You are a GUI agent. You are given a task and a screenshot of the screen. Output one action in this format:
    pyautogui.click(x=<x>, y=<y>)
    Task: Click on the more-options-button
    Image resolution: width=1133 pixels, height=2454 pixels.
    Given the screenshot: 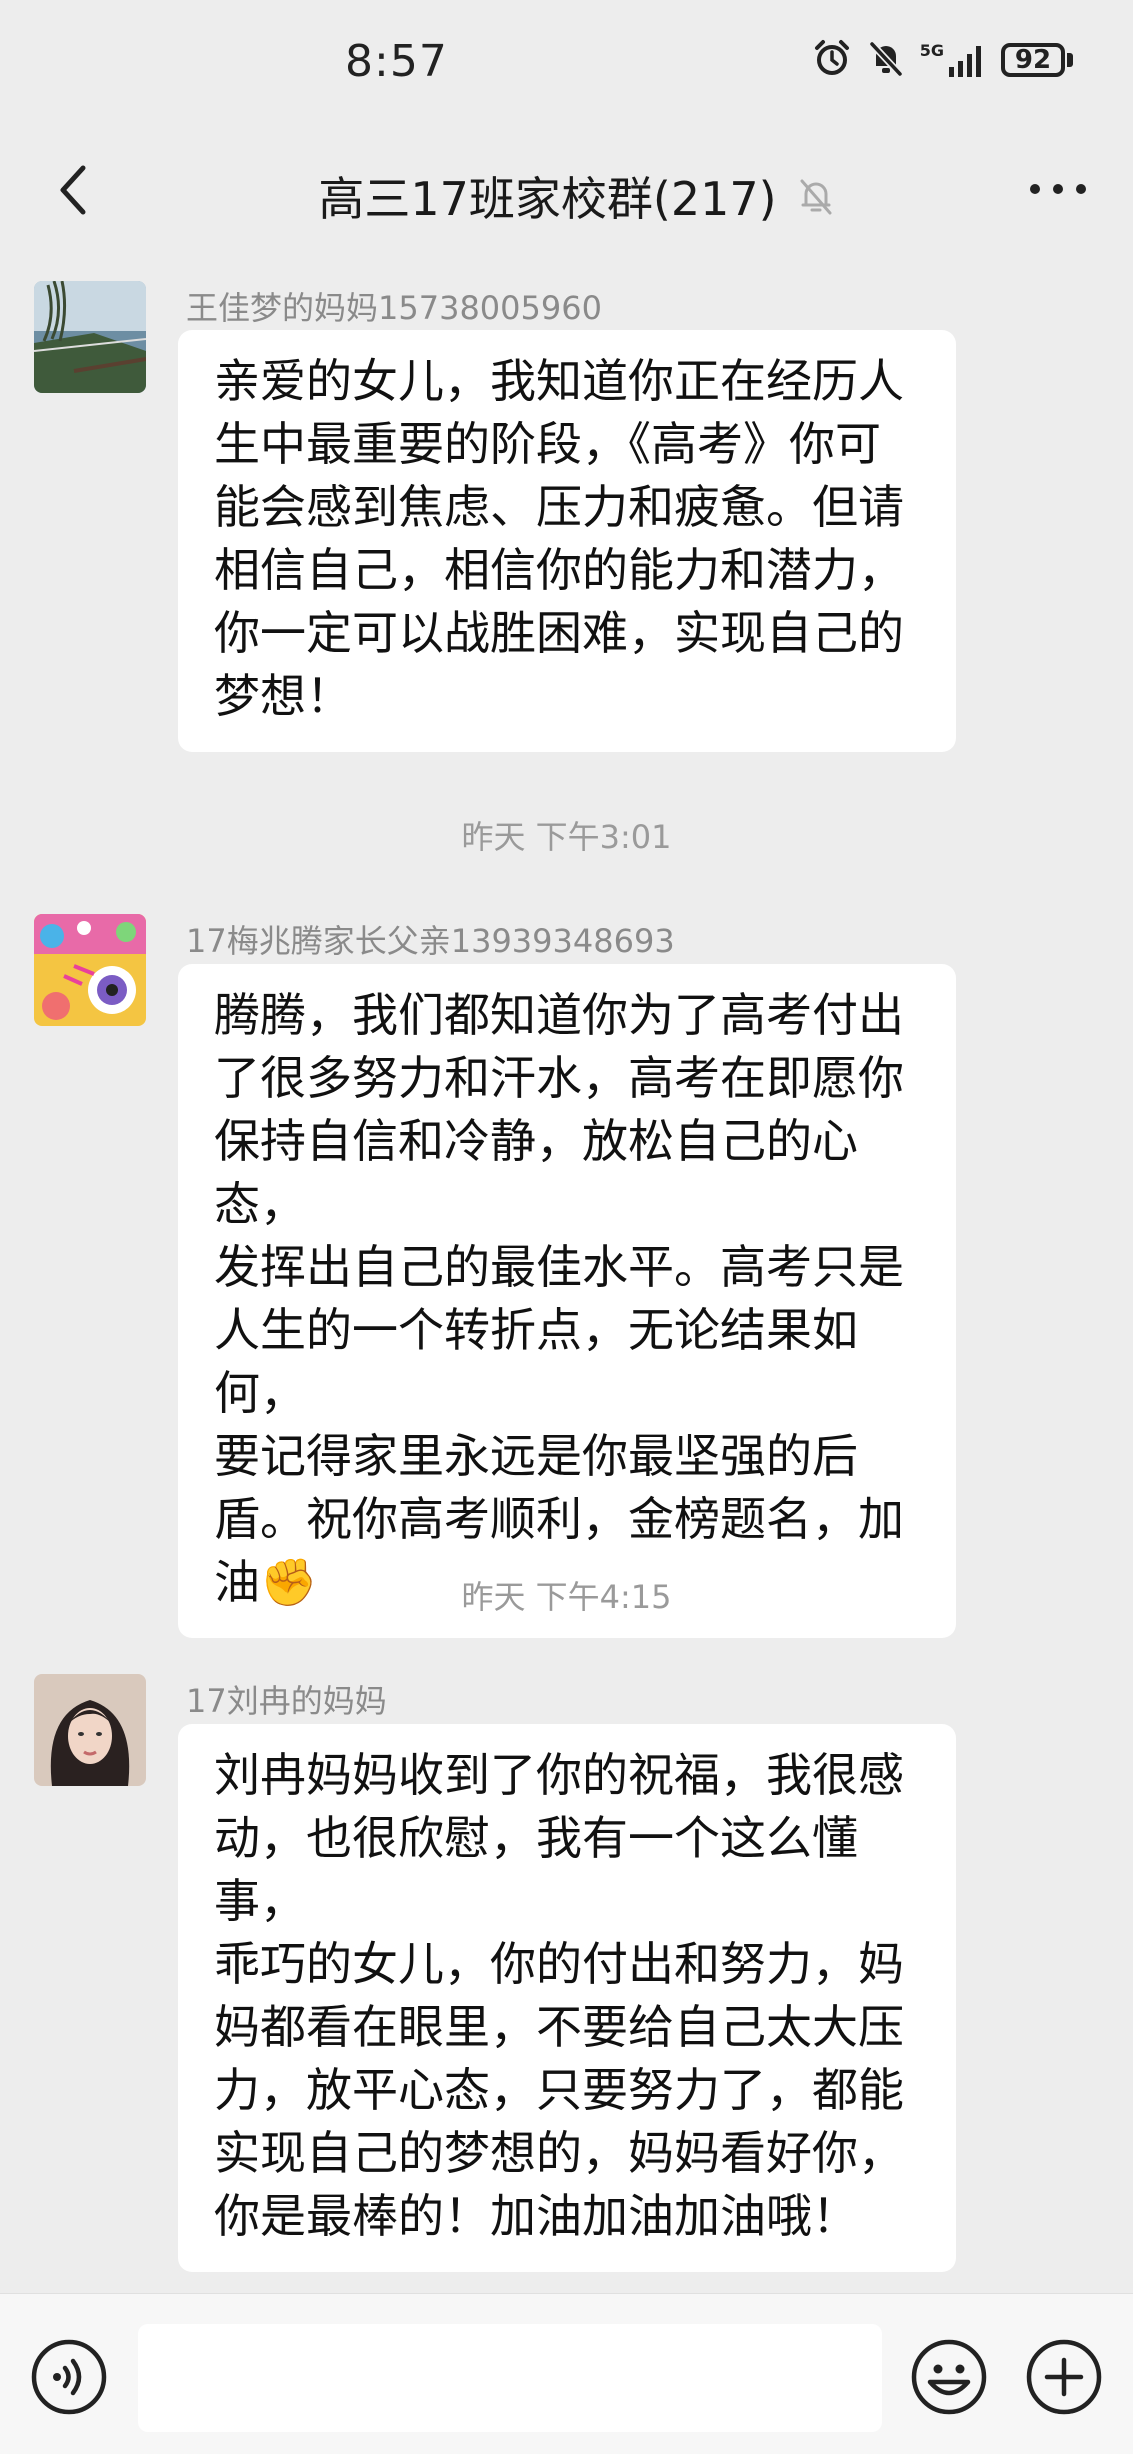 What is the action you would take?
    pyautogui.click(x=1058, y=189)
    